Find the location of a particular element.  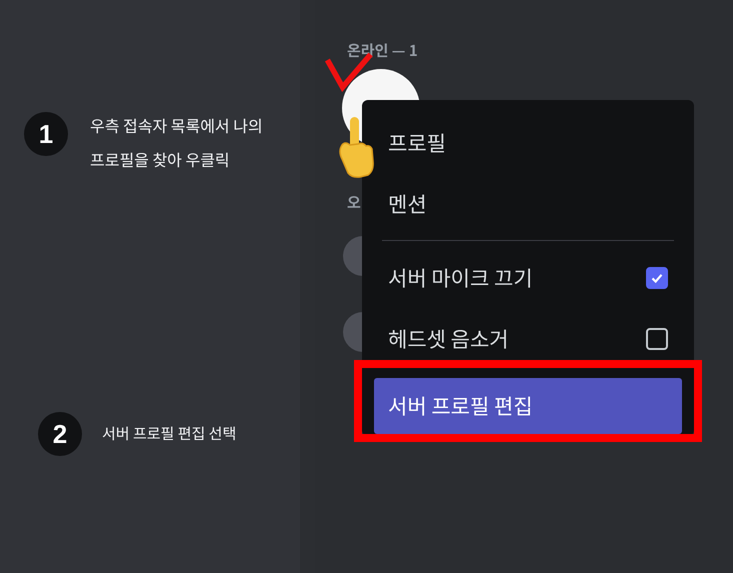

step-instruction: 우측 접속자 목록에서 나의 프로필을 찾아 우클릭 is located at coordinates (176, 142).